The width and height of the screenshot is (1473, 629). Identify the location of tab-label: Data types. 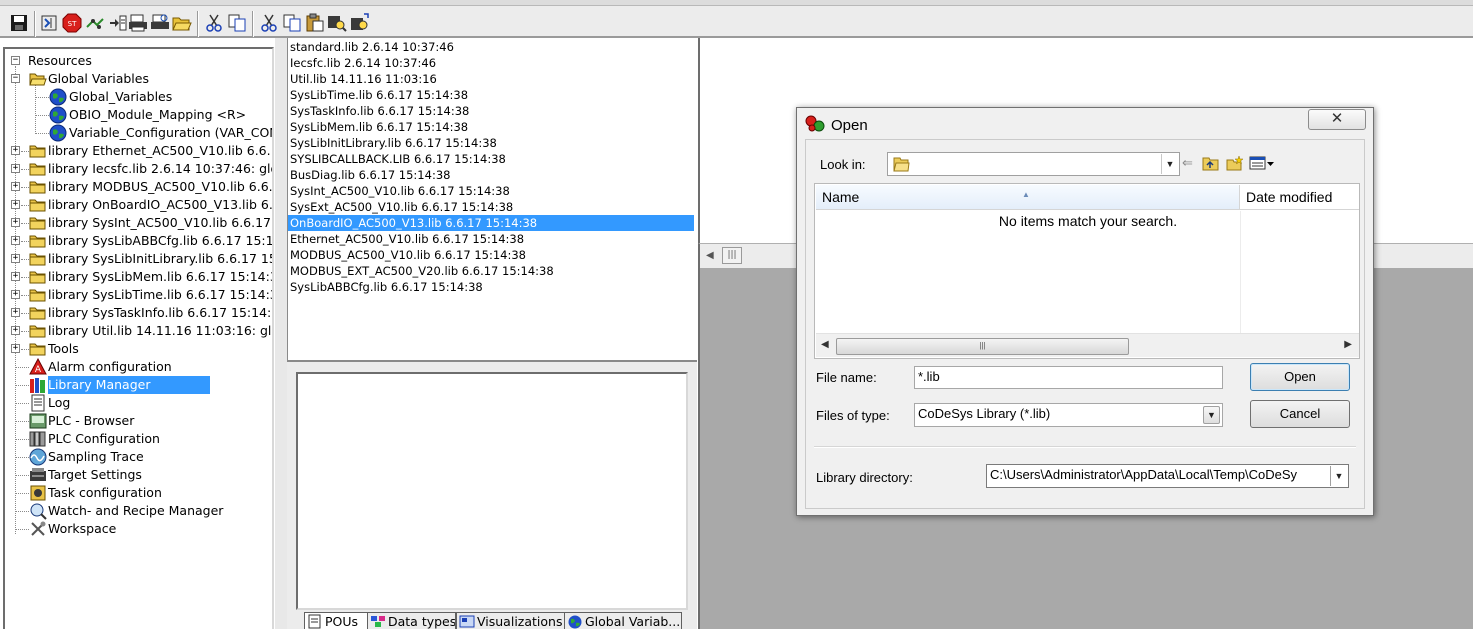
(422, 621).